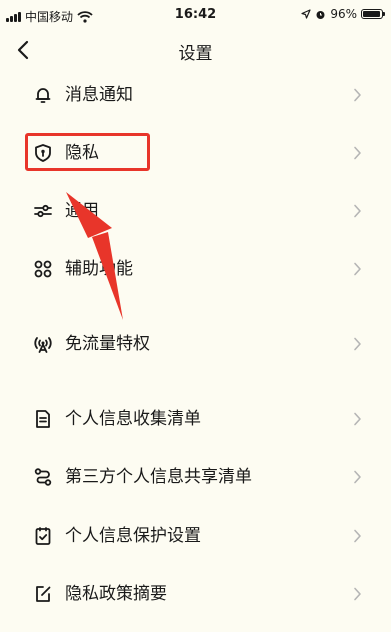 This screenshot has height=632, width=391. I want to click on location-arrow-icon, so click(306, 14).